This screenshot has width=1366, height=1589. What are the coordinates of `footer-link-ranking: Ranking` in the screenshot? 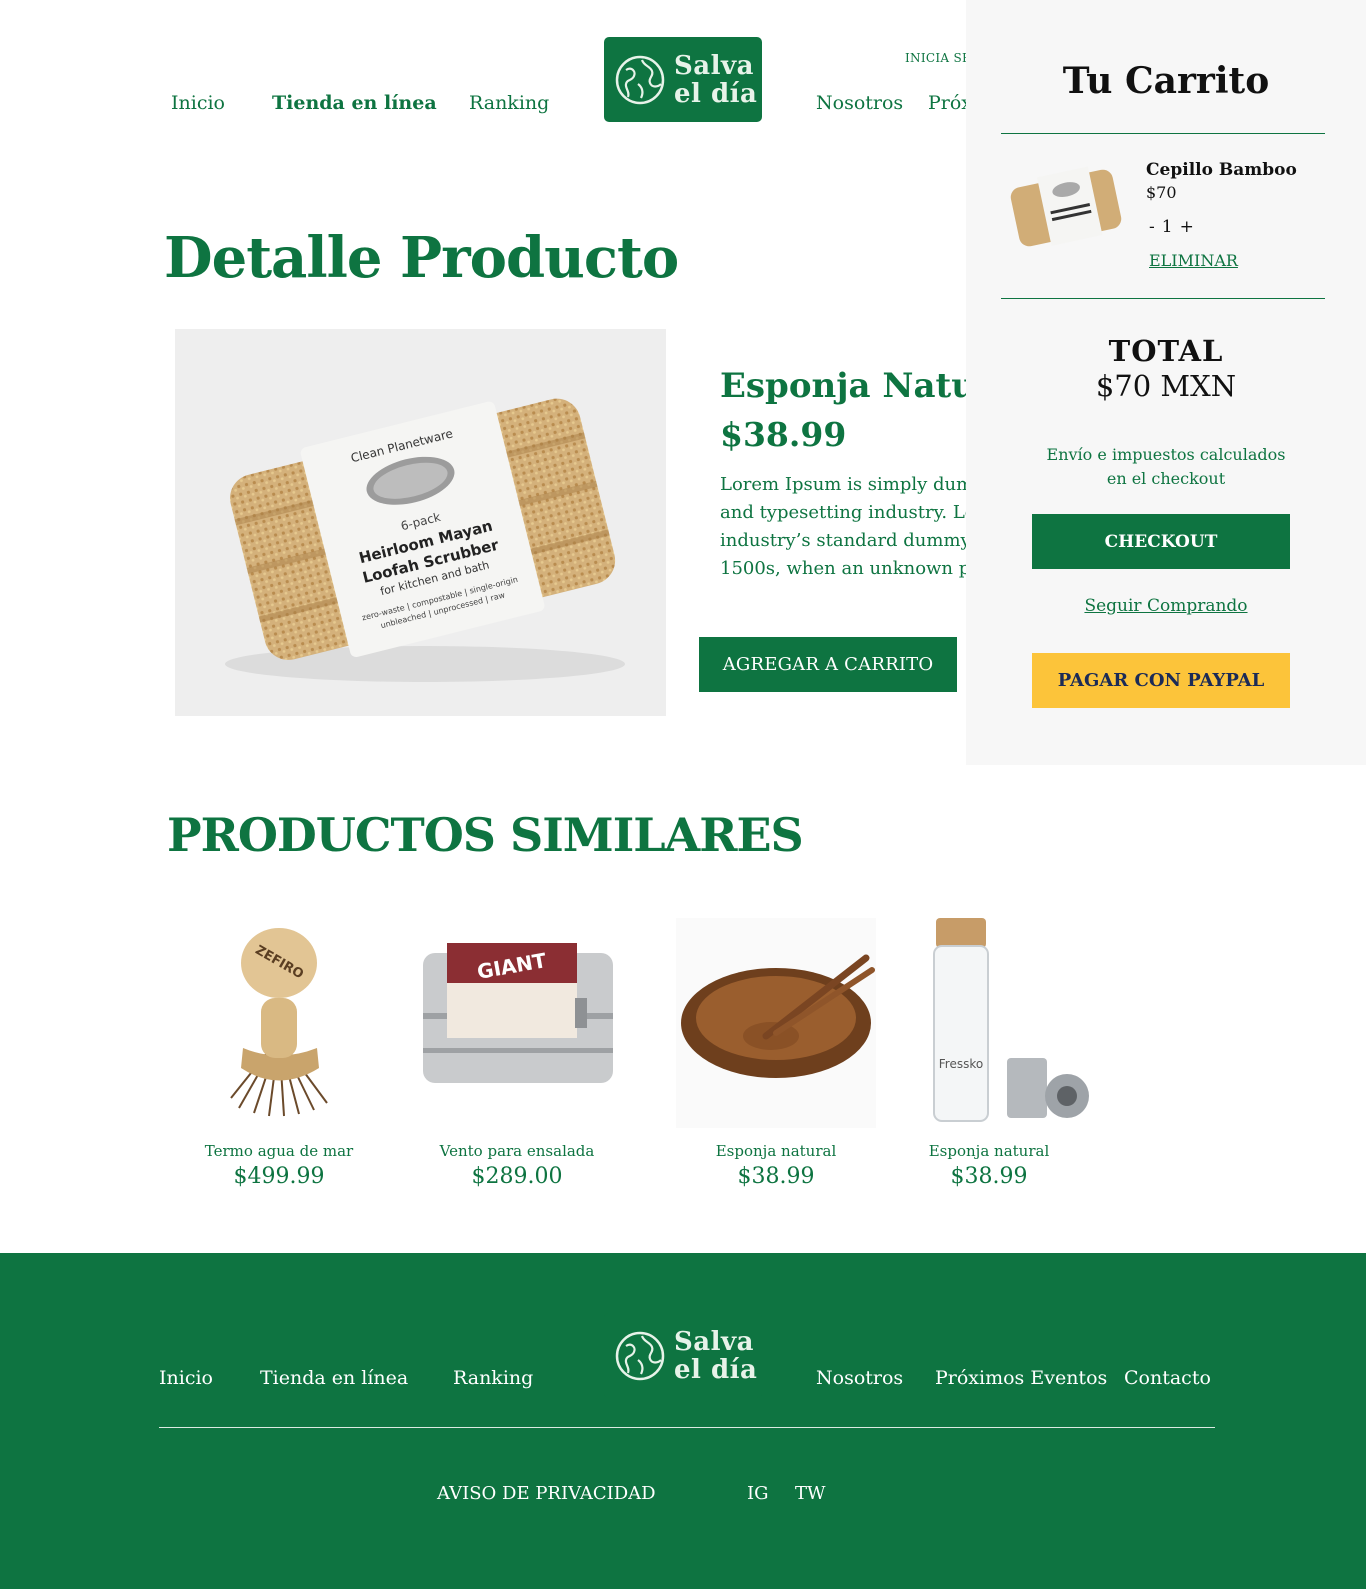 It's located at (493, 1378).